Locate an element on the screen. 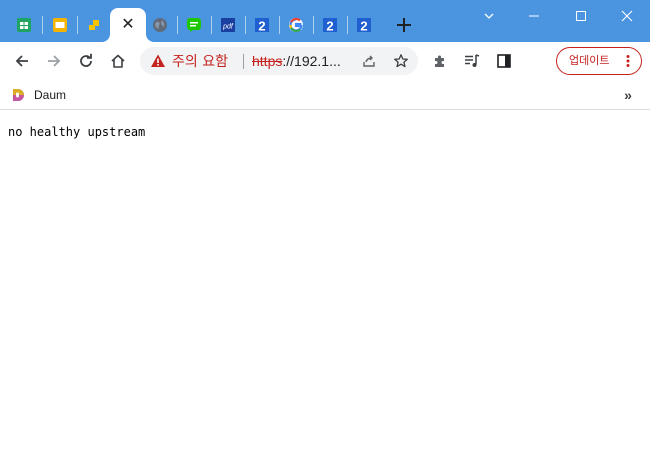 The width and height of the screenshot is (650, 476). chevron-down-icon is located at coordinates (489, 16).